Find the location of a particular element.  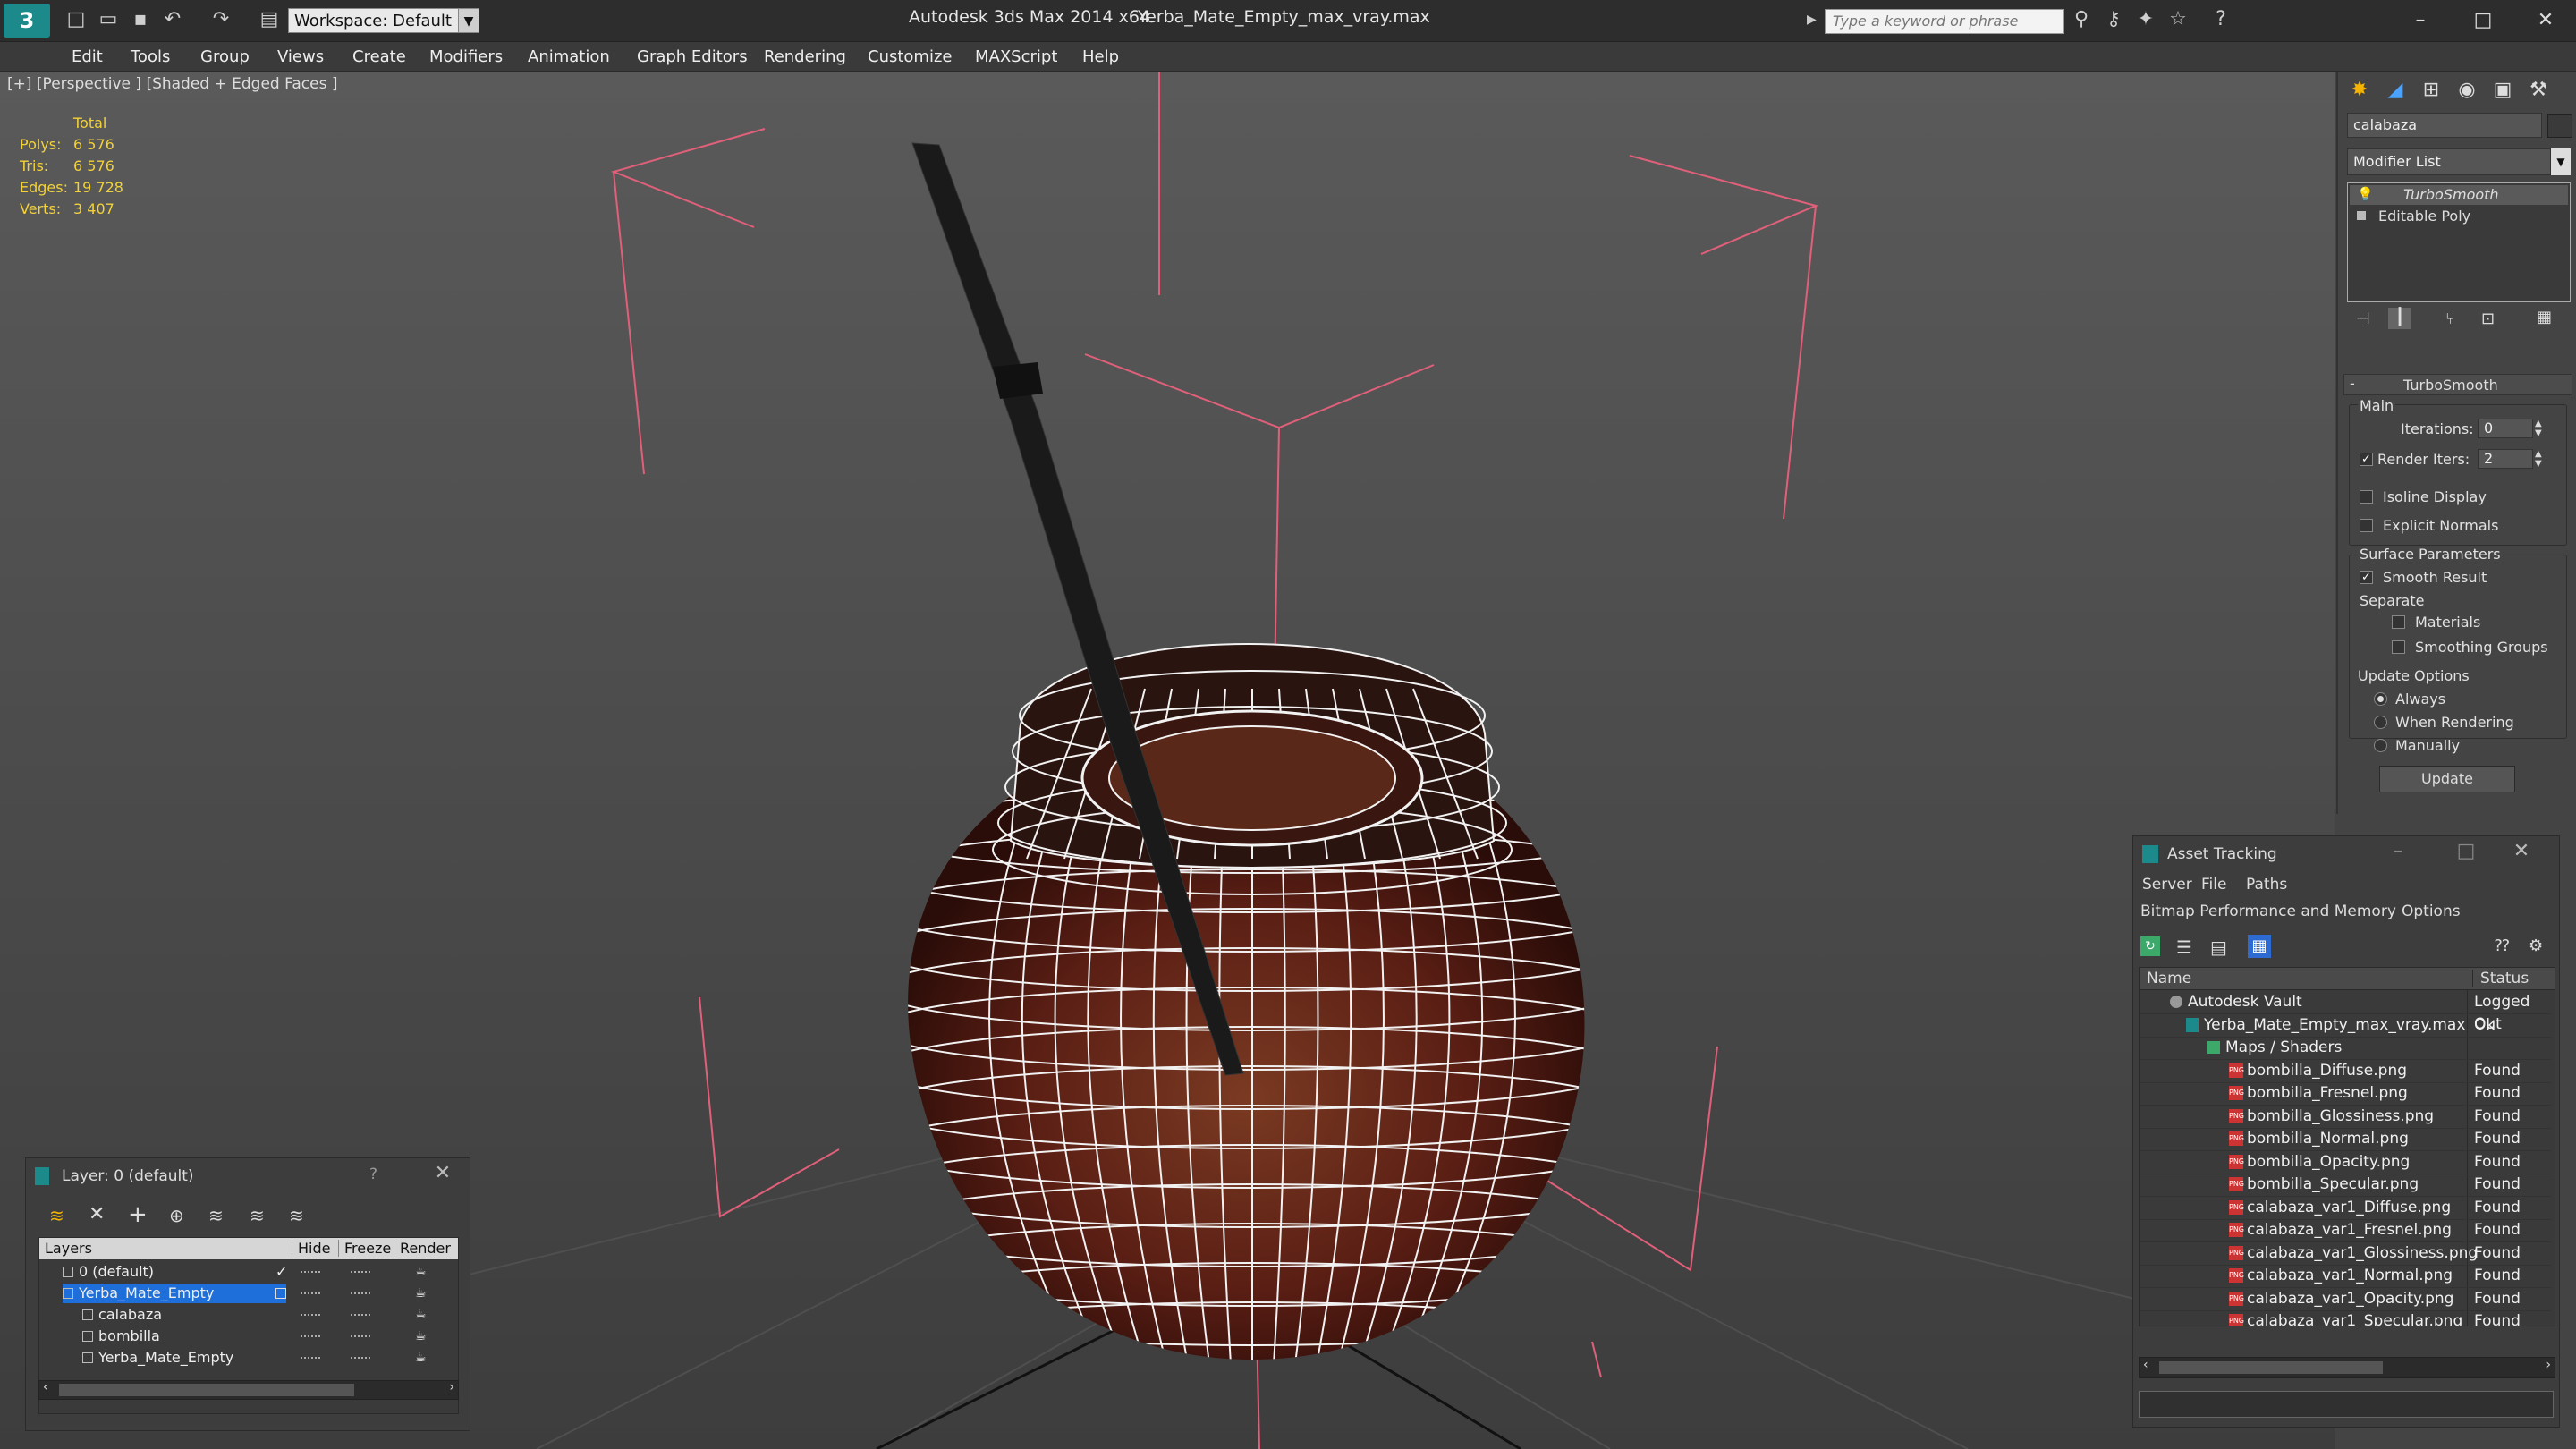

new-file-icon: □ is located at coordinates (76, 19).